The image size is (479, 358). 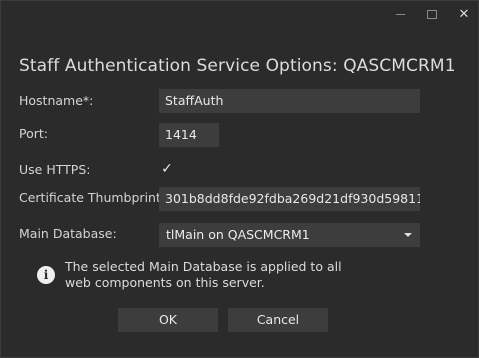 What do you see at coordinates (90, 197) in the screenshot?
I see `thumbprint-label: Certificate Thumbprint` at bounding box center [90, 197].